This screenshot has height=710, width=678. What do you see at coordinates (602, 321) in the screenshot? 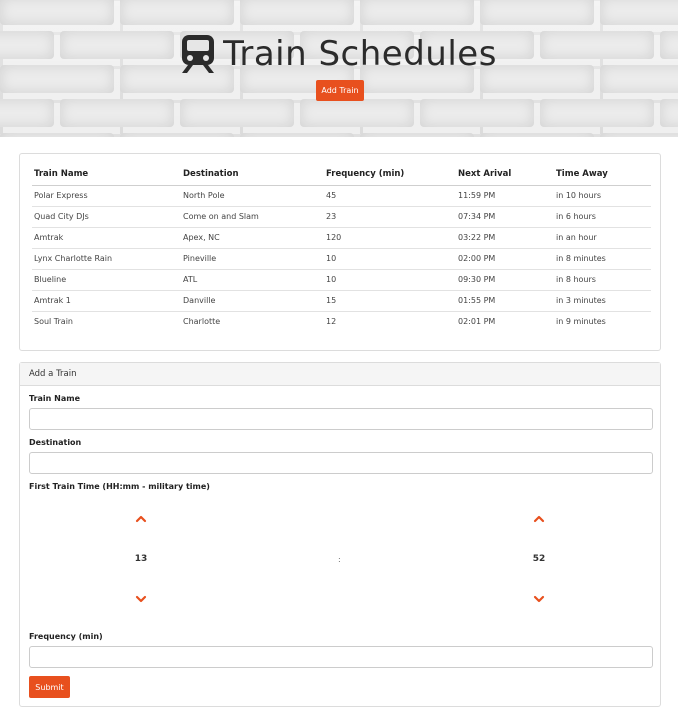
I see `time-away-cell: in 9 minutes` at bounding box center [602, 321].